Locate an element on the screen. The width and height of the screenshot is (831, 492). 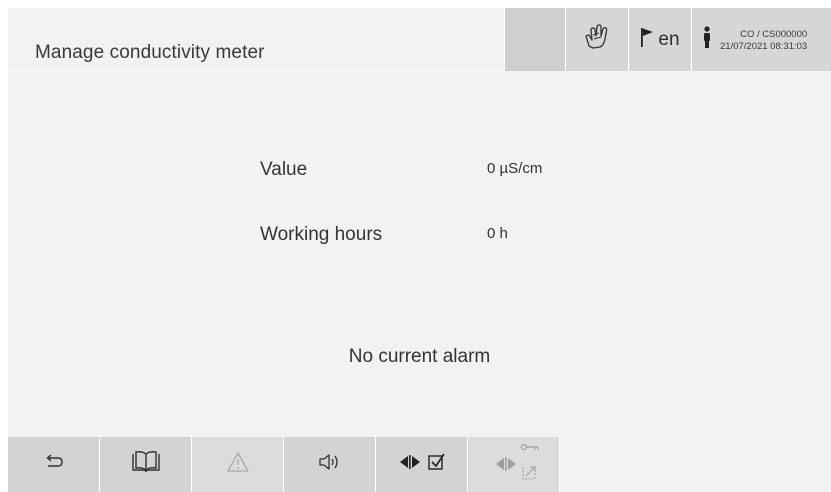
valve-check-icon is located at coordinates (422, 464).